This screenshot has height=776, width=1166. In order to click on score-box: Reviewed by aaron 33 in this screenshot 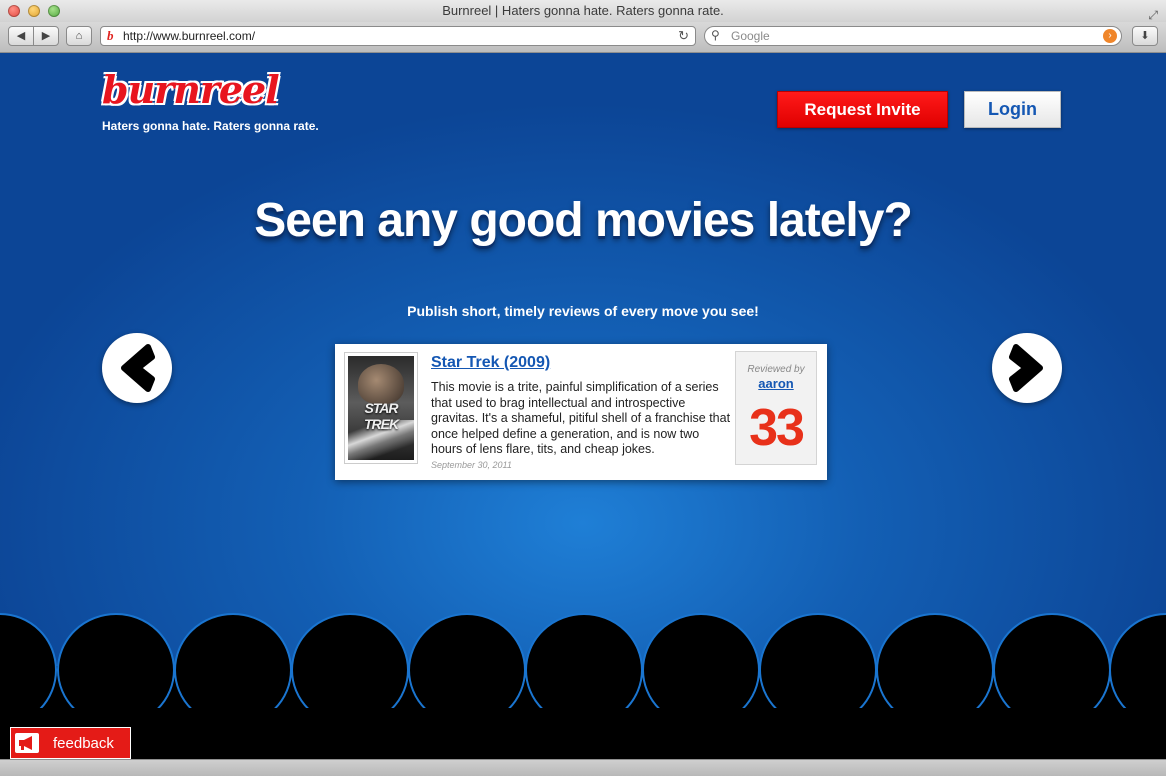, I will do `click(776, 408)`.